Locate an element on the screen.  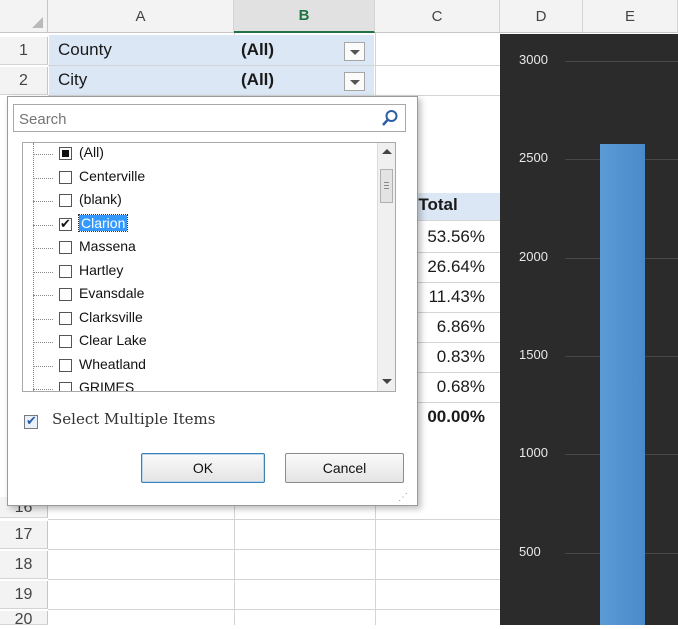
filter-item-label: Clear Lake is located at coordinates (113, 340).